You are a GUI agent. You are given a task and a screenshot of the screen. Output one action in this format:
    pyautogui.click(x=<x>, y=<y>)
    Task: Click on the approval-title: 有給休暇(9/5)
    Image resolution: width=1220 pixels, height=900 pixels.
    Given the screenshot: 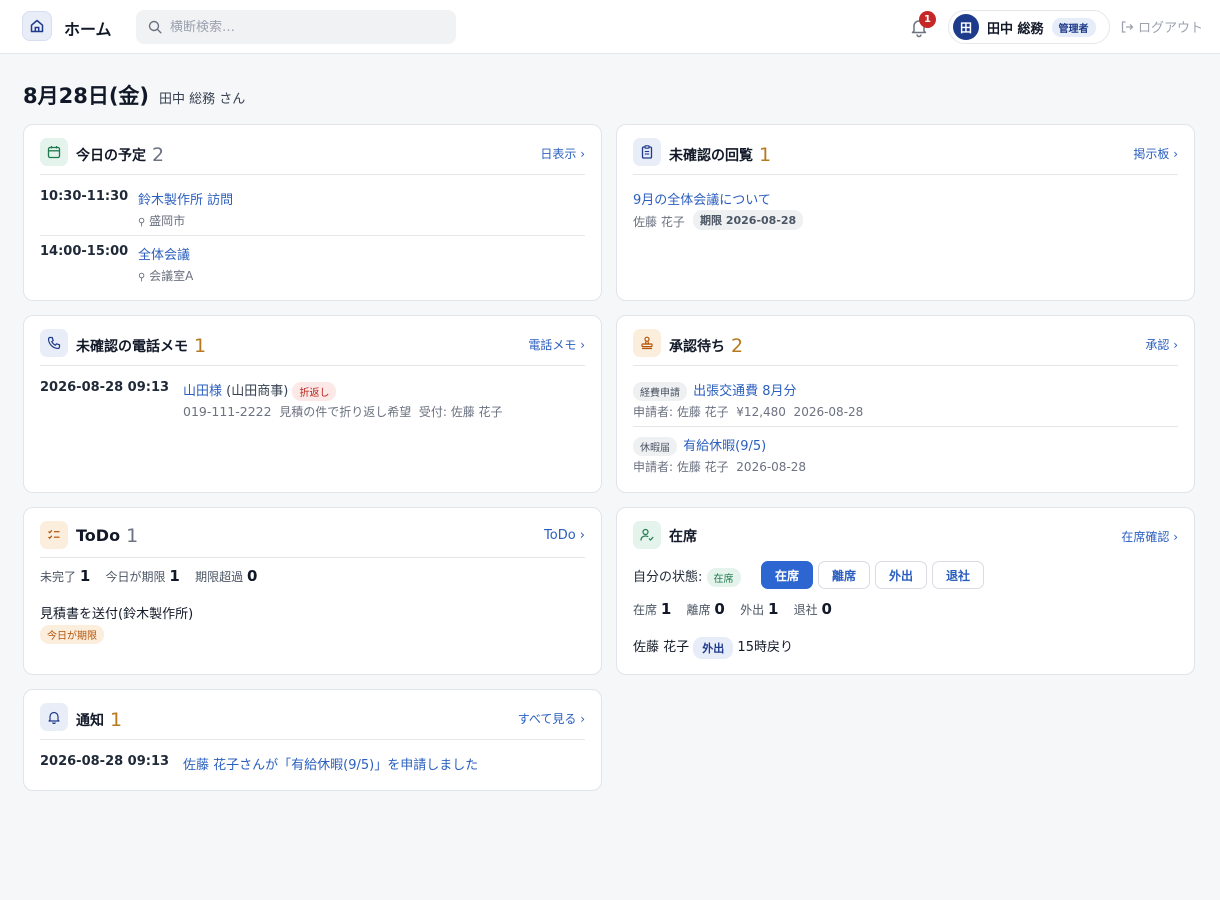 What is the action you would take?
    pyautogui.click(x=724, y=446)
    